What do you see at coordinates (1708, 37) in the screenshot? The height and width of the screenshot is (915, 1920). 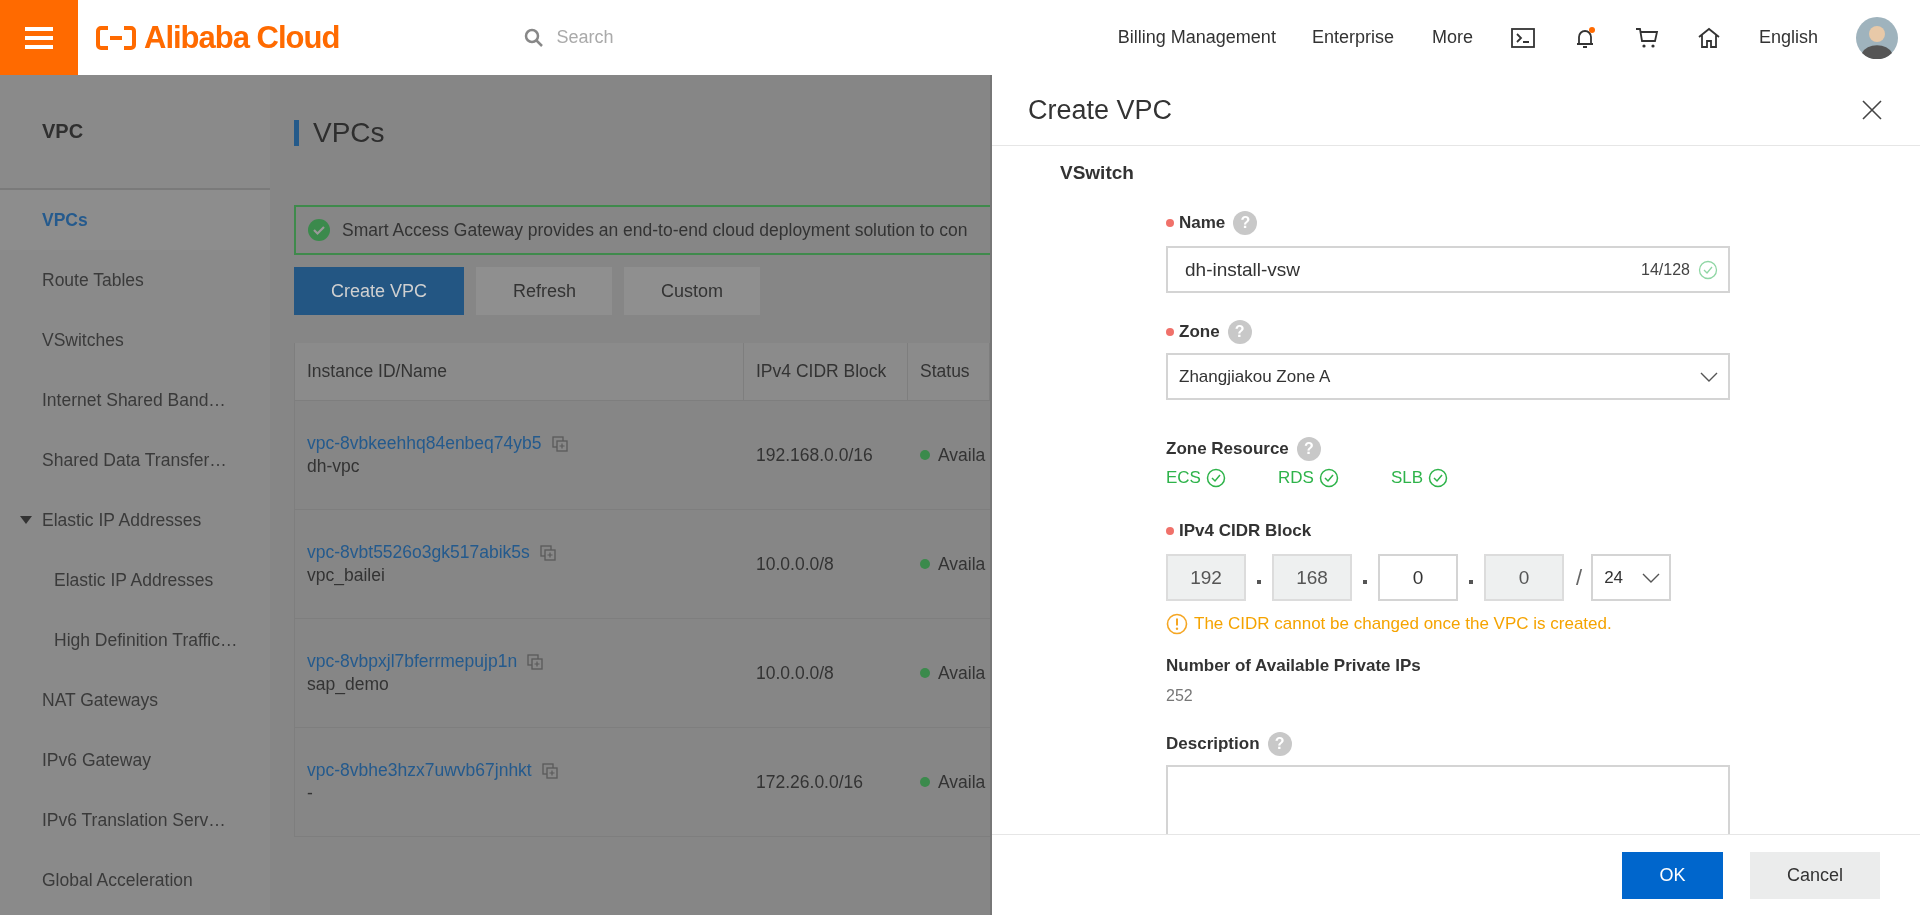 I see `home-icon` at bounding box center [1708, 37].